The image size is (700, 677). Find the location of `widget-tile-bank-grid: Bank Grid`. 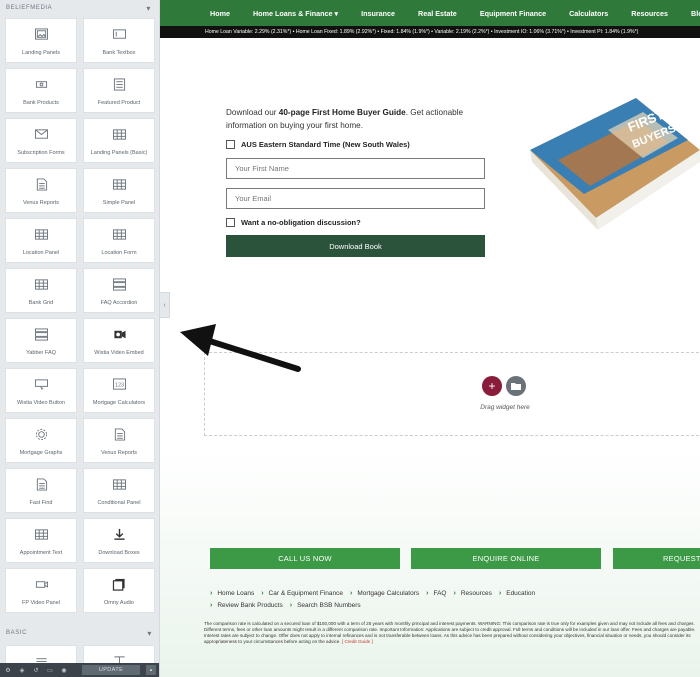

widget-tile-bank-grid: Bank Grid is located at coordinates (41, 290).